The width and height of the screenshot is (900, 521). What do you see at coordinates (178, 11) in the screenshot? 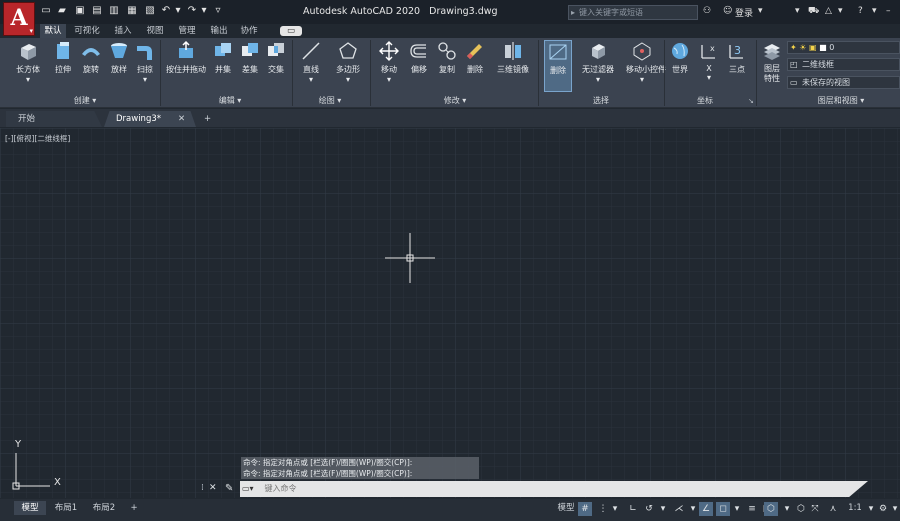
I see `undo-dropdown-icon: ▾` at bounding box center [178, 11].